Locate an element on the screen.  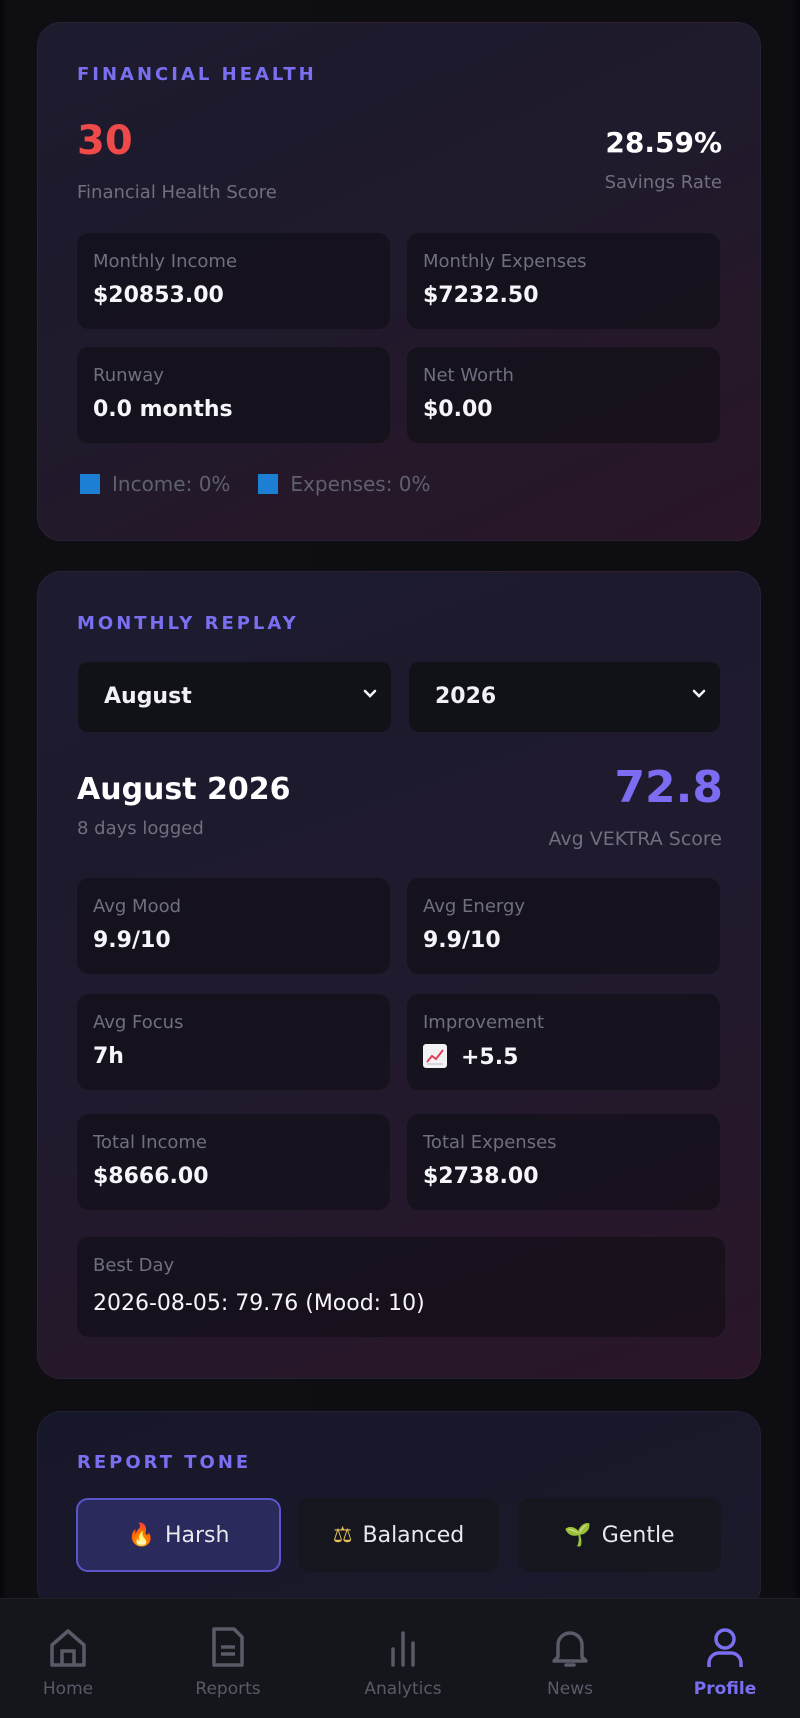
tile-value: $7232.50 is located at coordinates (481, 295).